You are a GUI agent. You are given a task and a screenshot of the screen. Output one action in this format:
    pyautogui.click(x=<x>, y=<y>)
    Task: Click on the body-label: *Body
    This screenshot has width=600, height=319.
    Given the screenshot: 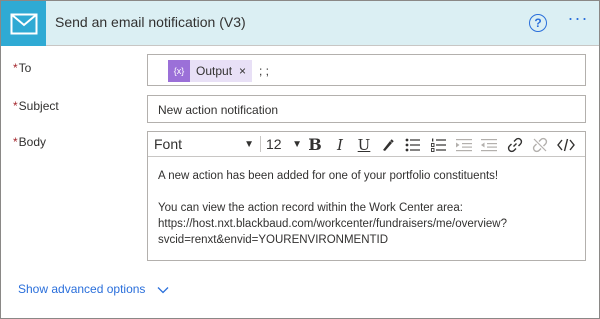 What is the action you would take?
    pyautogui.click(x=29, y=142)
    